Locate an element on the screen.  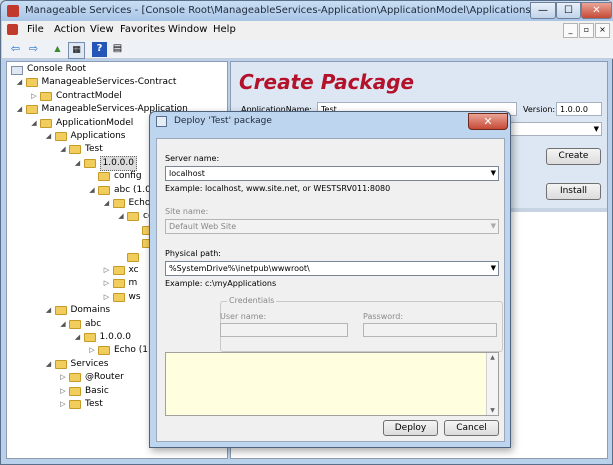
cancel-button: Cancel is located at coordinates (471, 428).